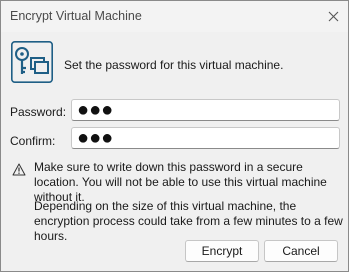  I want to click on key-vm-icon, so click(32, 62).